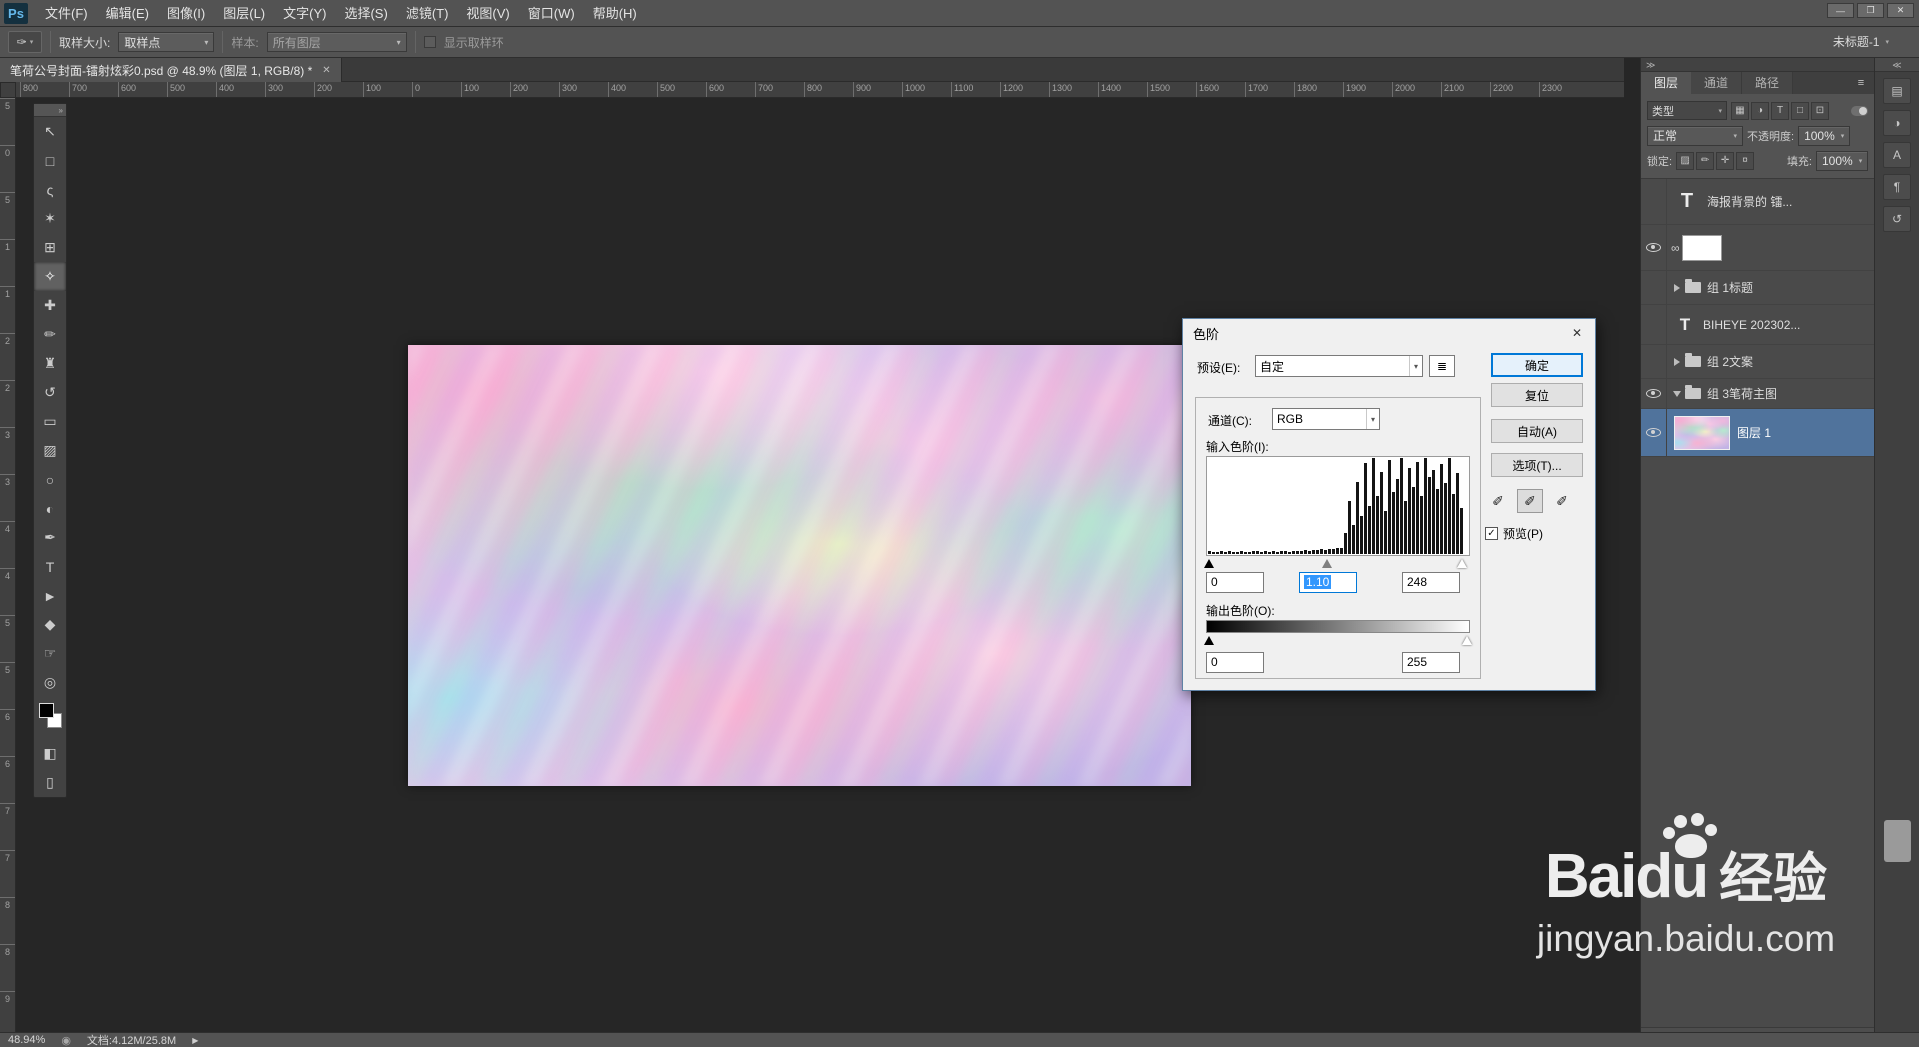 This screenshot has height=1047, width=1919. What do you see at coordinates (50, 682) in the screenshot?
I see `zoom-tool: ◎` at bounding box center [50, 682].